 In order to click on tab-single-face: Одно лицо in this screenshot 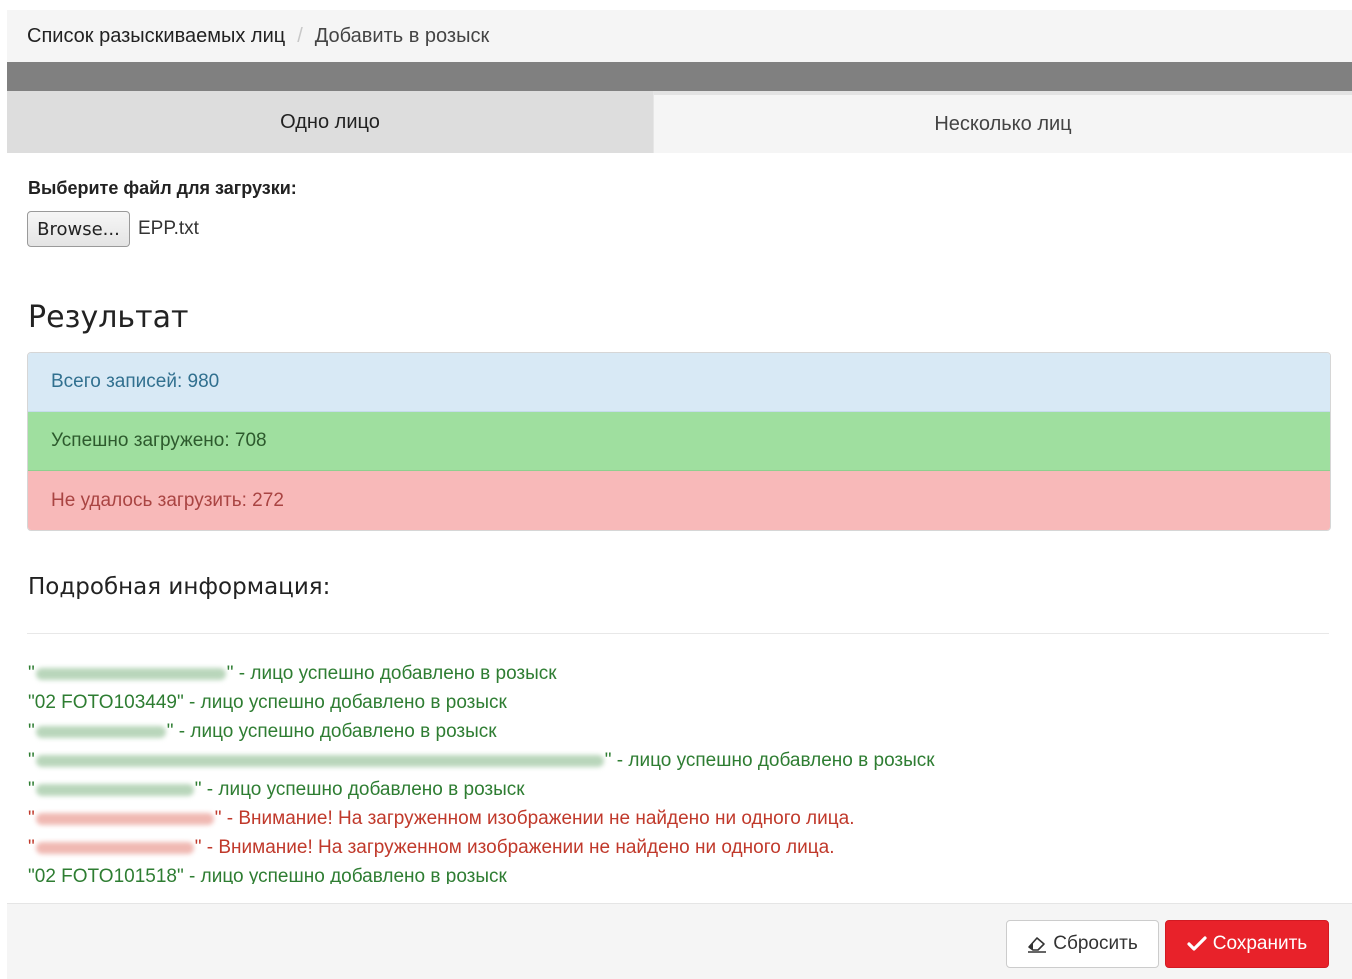, I will do `click(330, 122)`.